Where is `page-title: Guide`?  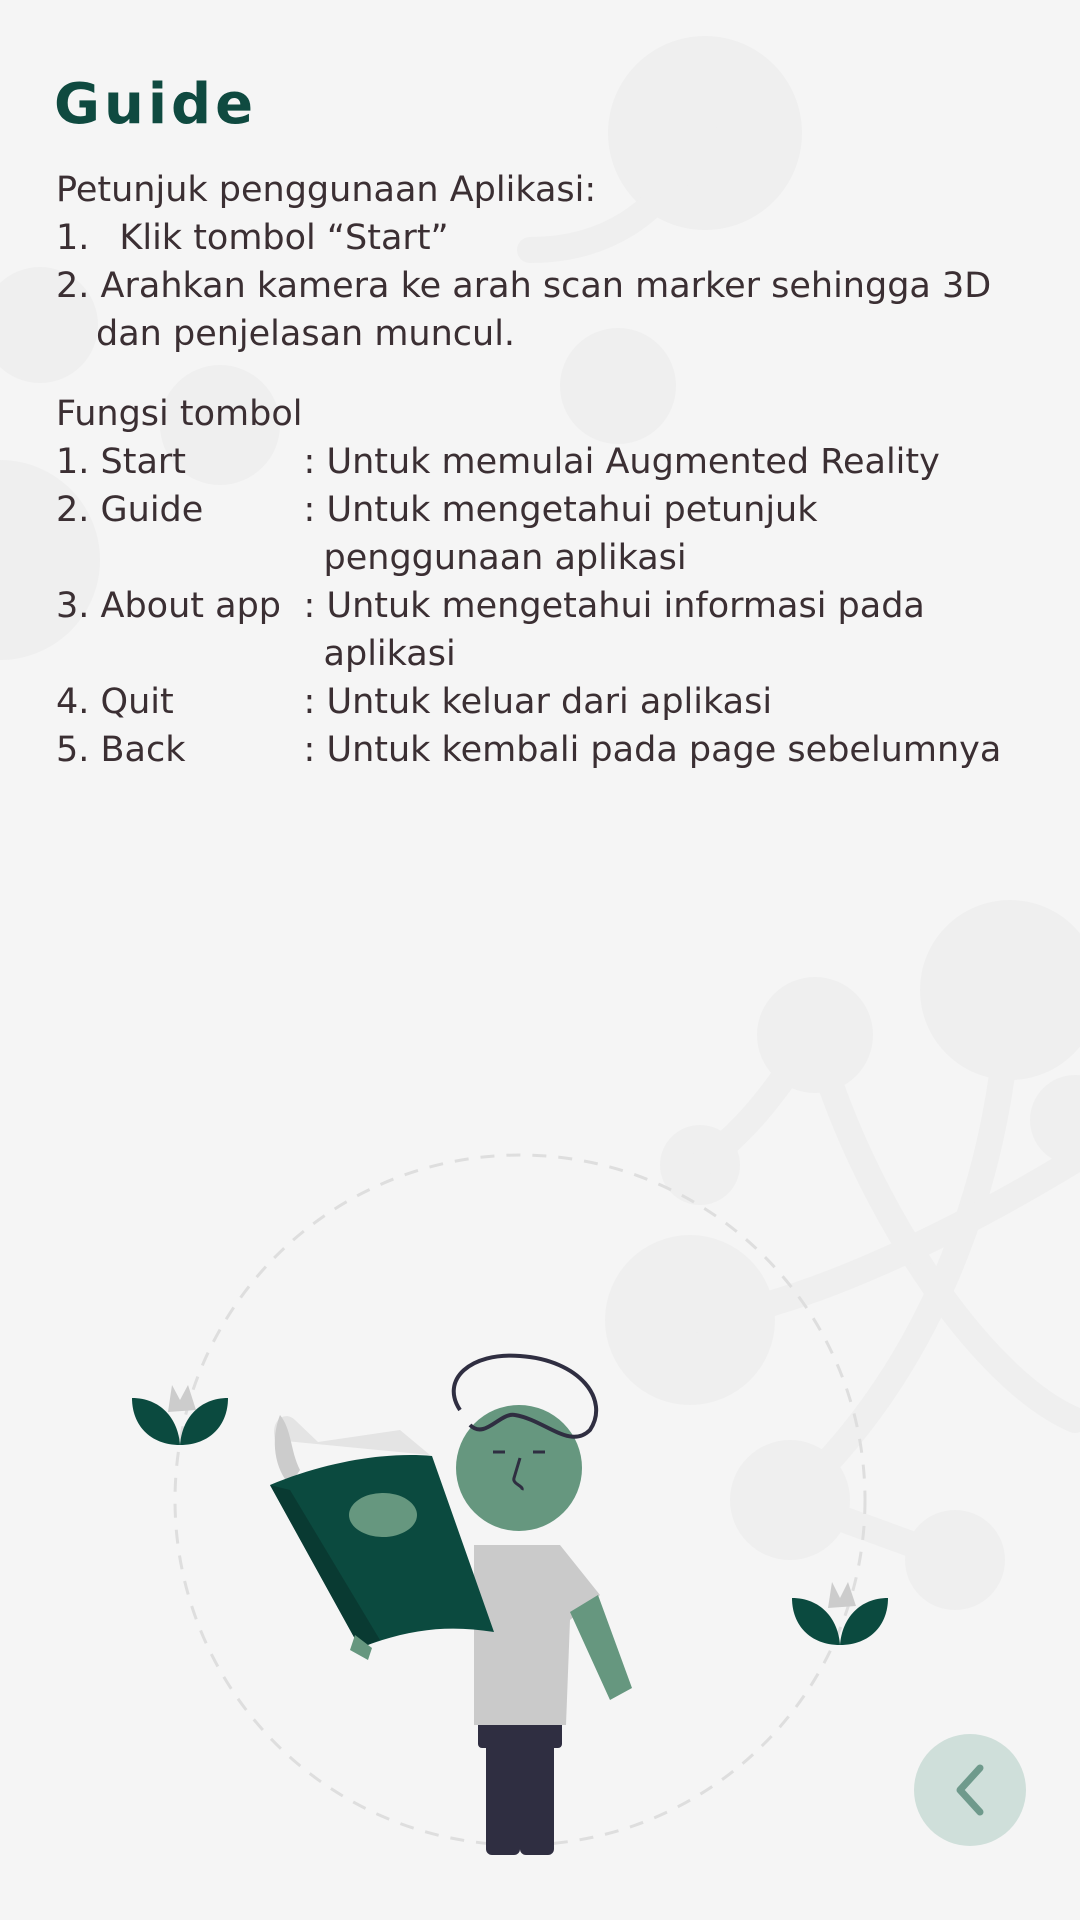 page-title: Guide is located at coordinates (156, 104).